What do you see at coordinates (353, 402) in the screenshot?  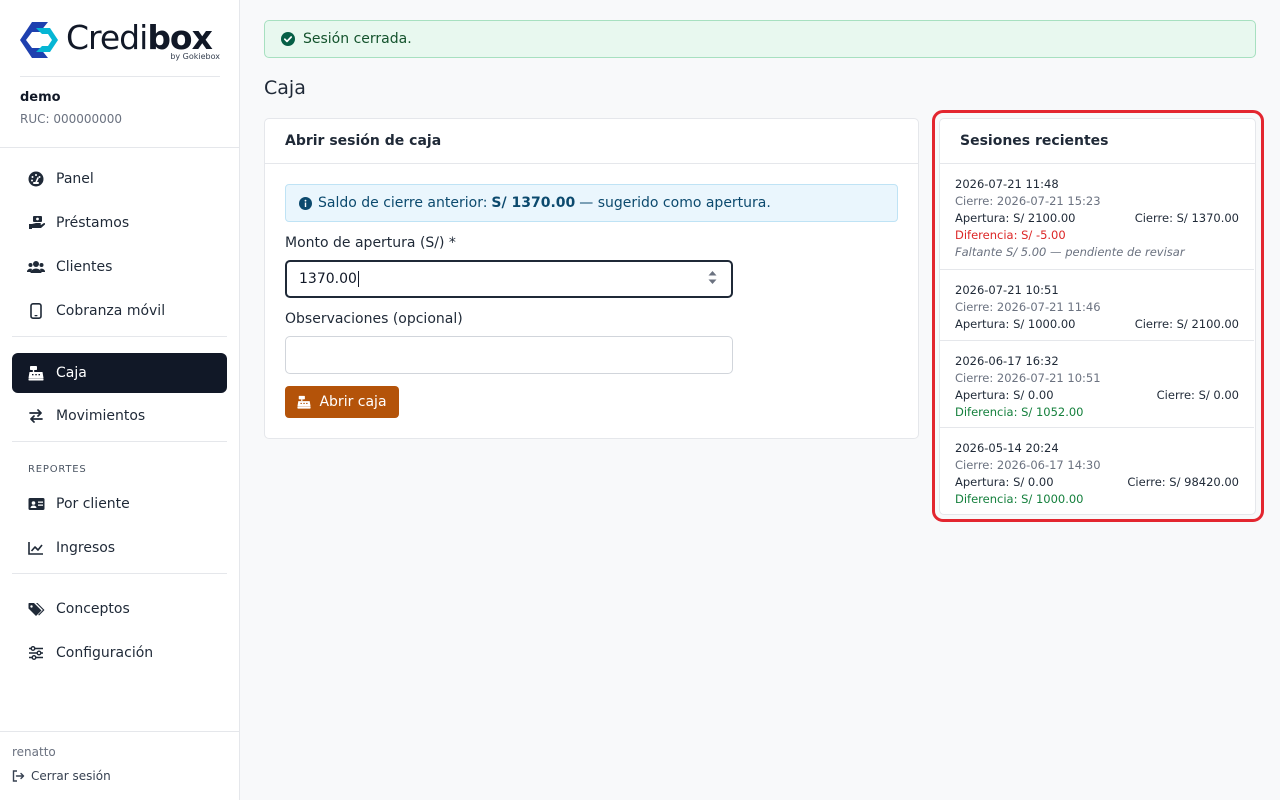 I see `open-cash-label: Abrir caja` at bounding box center [353, 402].